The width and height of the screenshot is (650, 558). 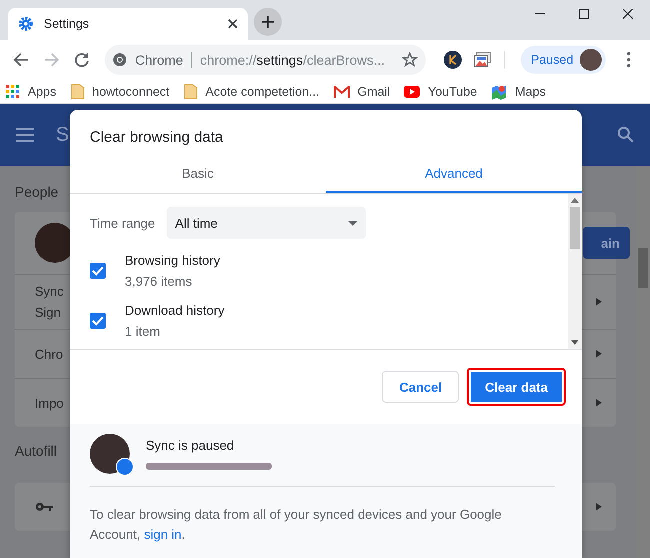 I want to click on apps-grid-icon, so click(x=13, y=91).